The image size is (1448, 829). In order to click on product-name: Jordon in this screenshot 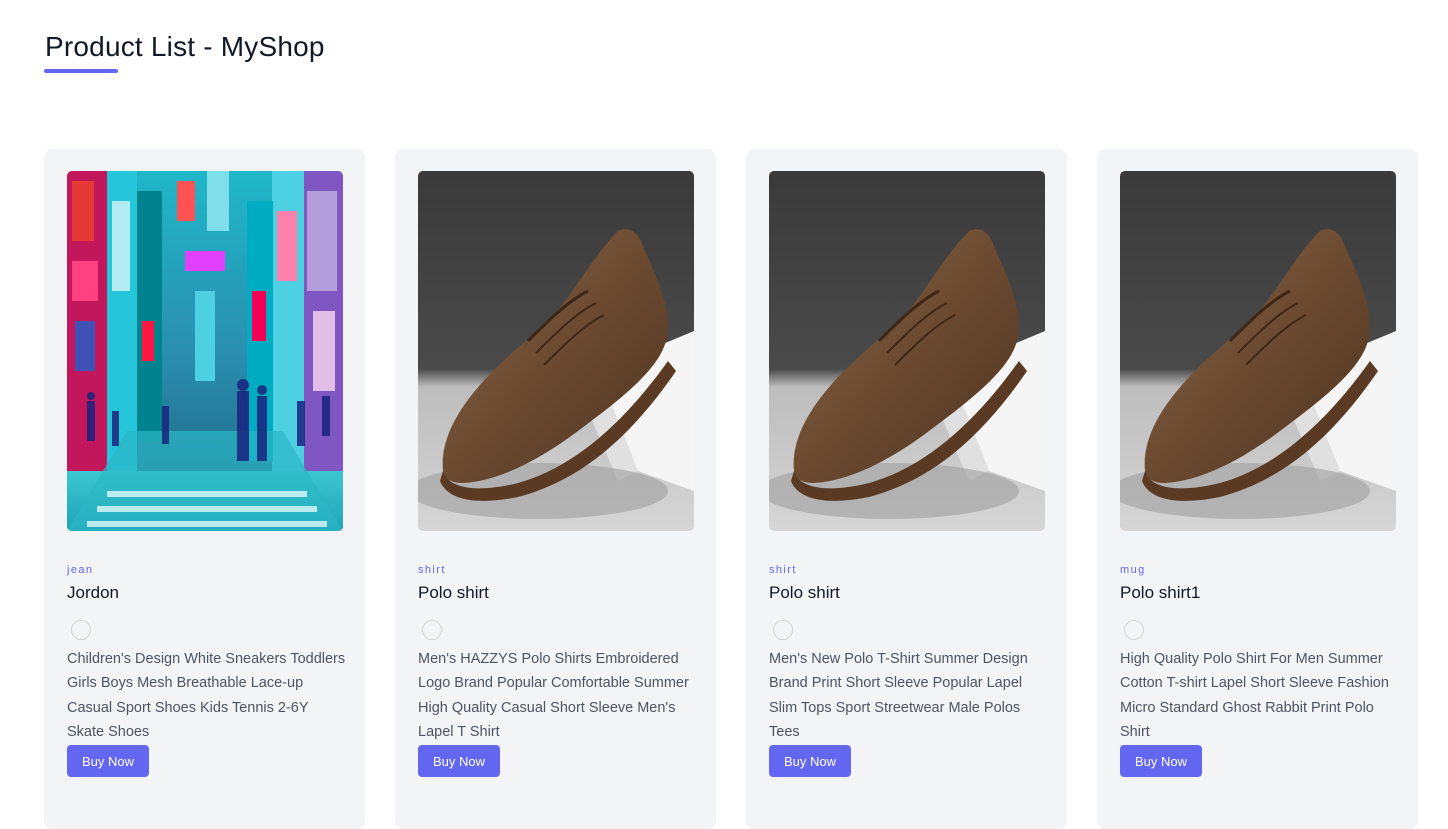, I will do `click(205, 593)`.